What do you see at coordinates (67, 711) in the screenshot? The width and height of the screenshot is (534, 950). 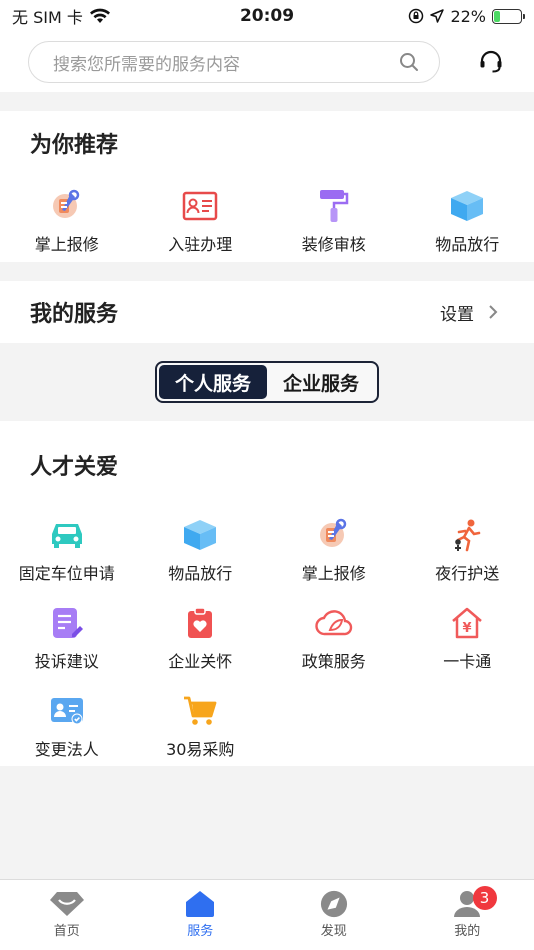 I see `id-badge-check-icon` at bounding box center [67, 711].